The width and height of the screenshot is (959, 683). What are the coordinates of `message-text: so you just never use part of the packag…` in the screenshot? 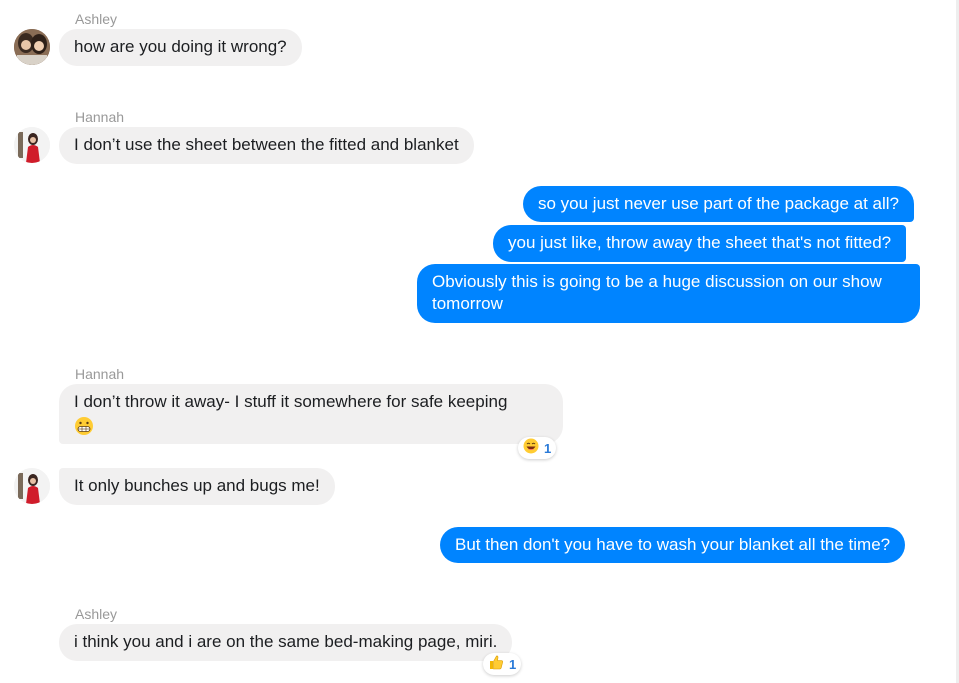 It's located at (719, 203).